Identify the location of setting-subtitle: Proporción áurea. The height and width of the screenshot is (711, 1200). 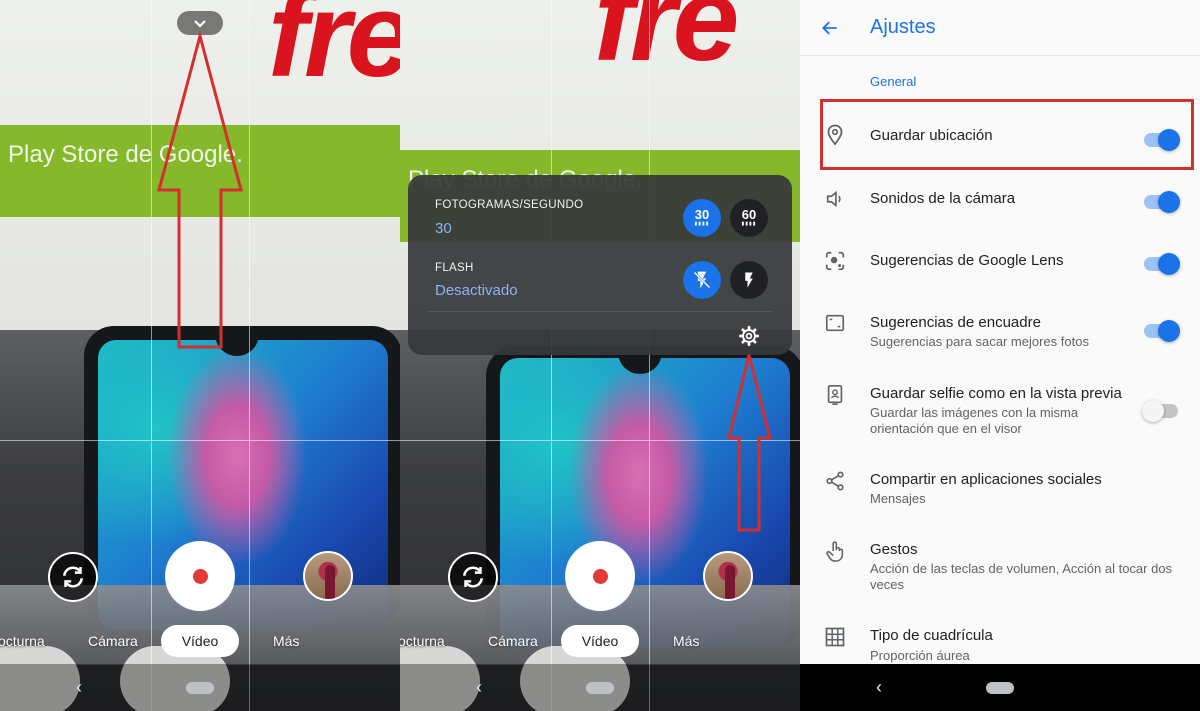
(920, 655).